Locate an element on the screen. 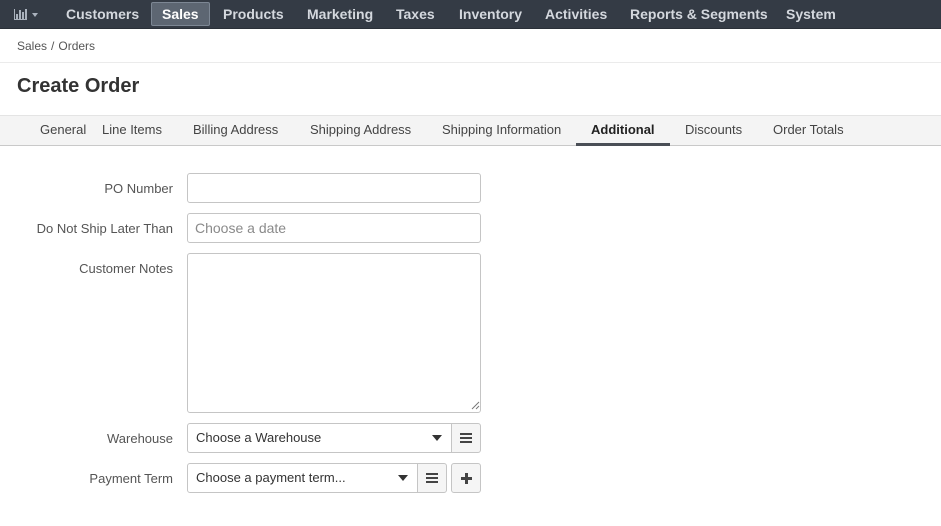 The width and height of the screenshot is (941, 526). breadcrumb-orders: Orders is located at coordinates (76, 46).